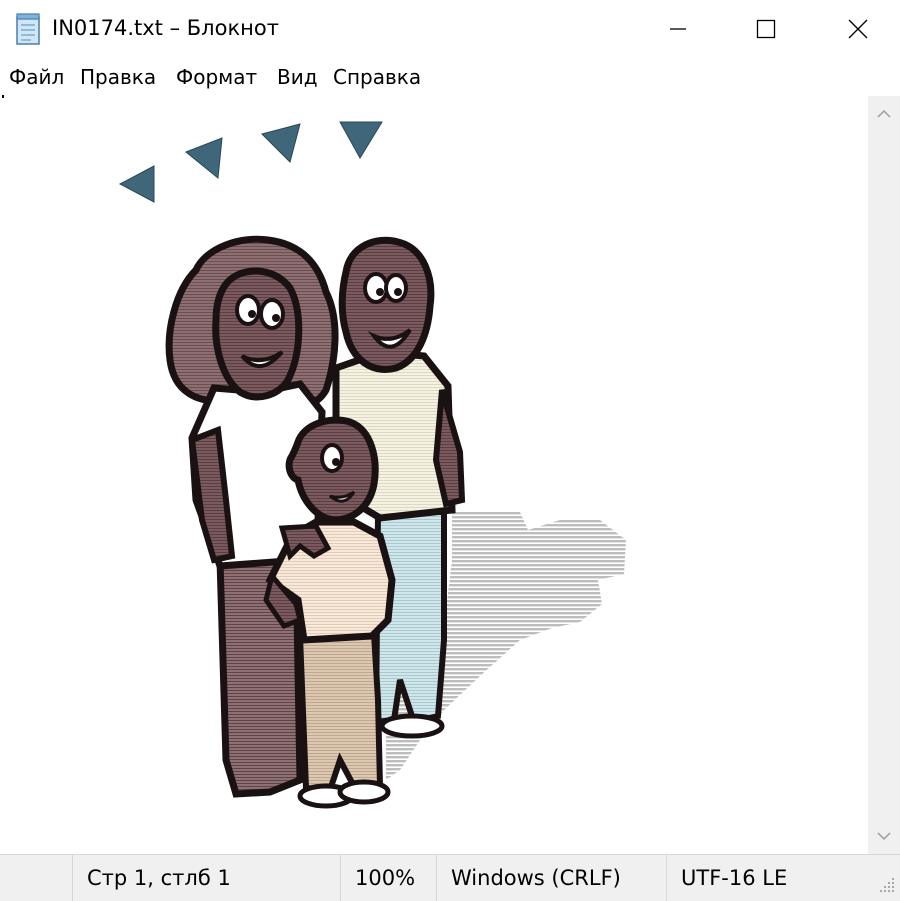  I want to click on close-icon, so click(858, 29).